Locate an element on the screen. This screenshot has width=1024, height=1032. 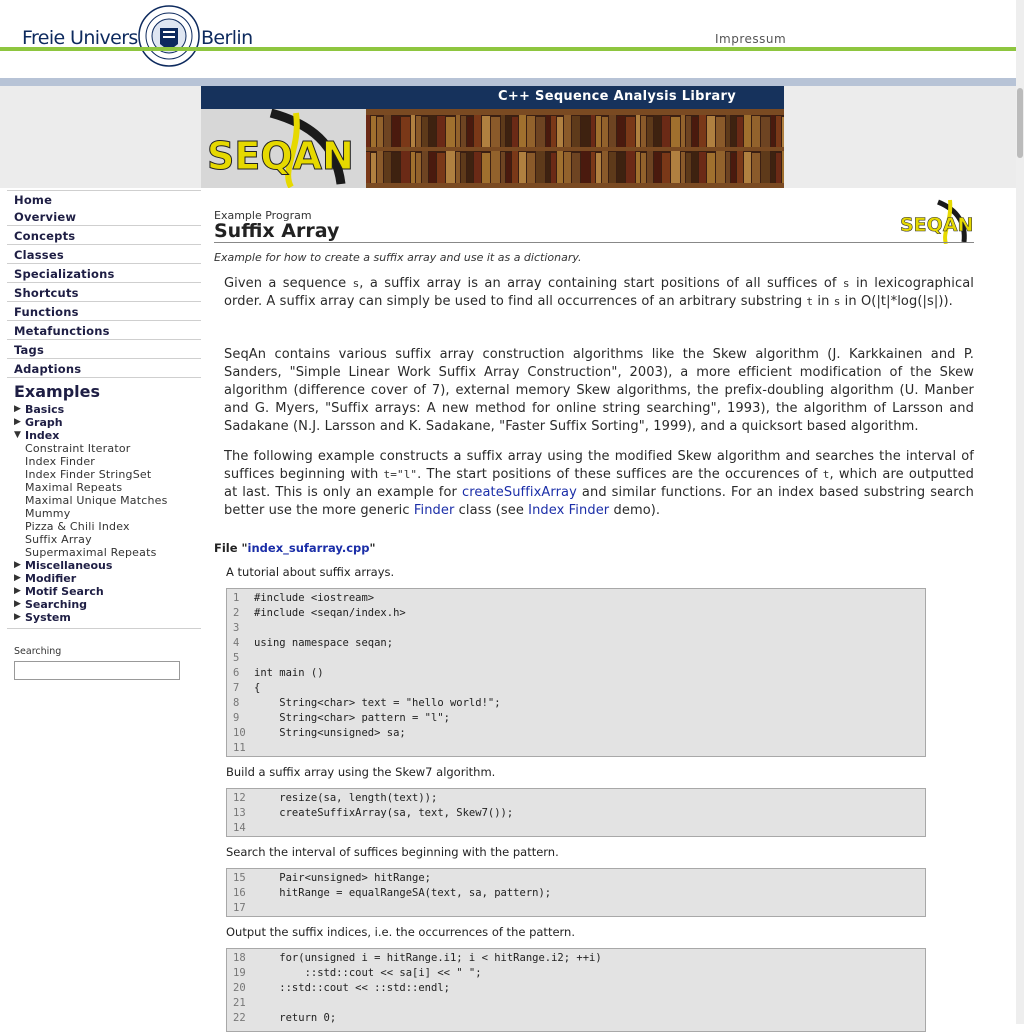
line-number: 4 is located at coordinates (236, 643).